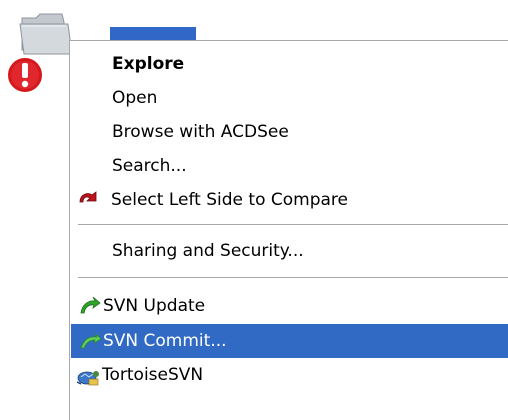  What do you see at coordinates (153, 375) in the screenshot?
I see `menu-item-label: TortoiseSVN` at bounding box center [153, 375].